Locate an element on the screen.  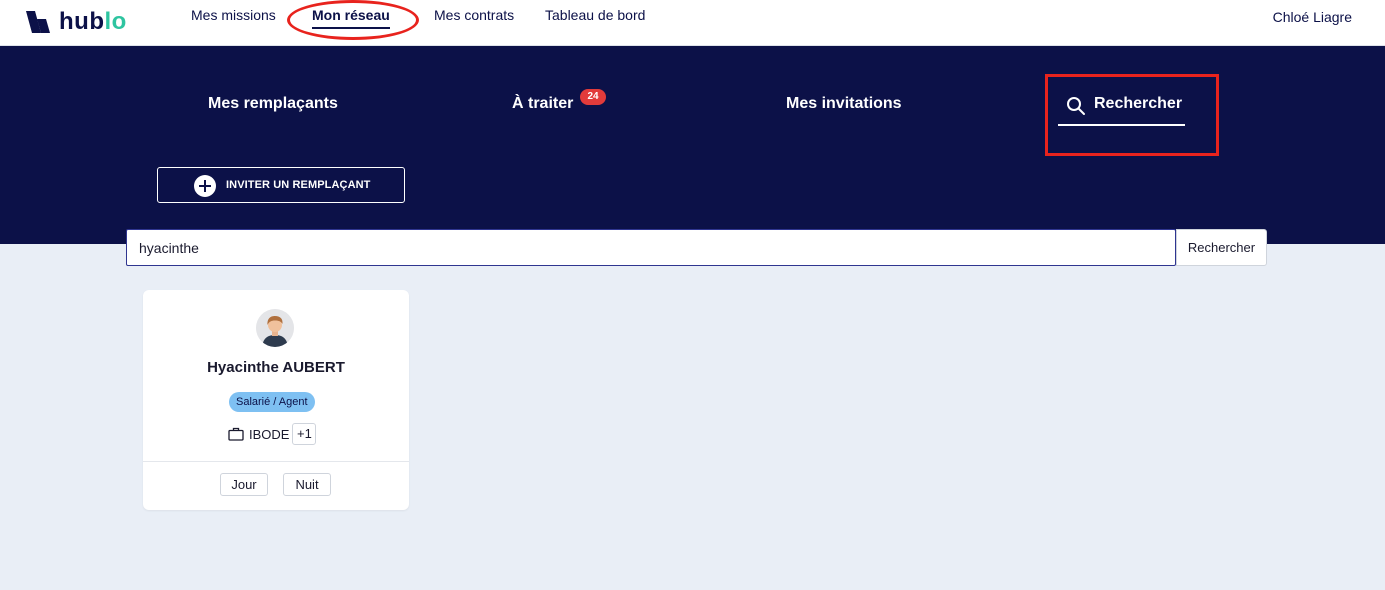
tab-mes-remplacants: Mes remplaçants is located at coordinates (273, 104).